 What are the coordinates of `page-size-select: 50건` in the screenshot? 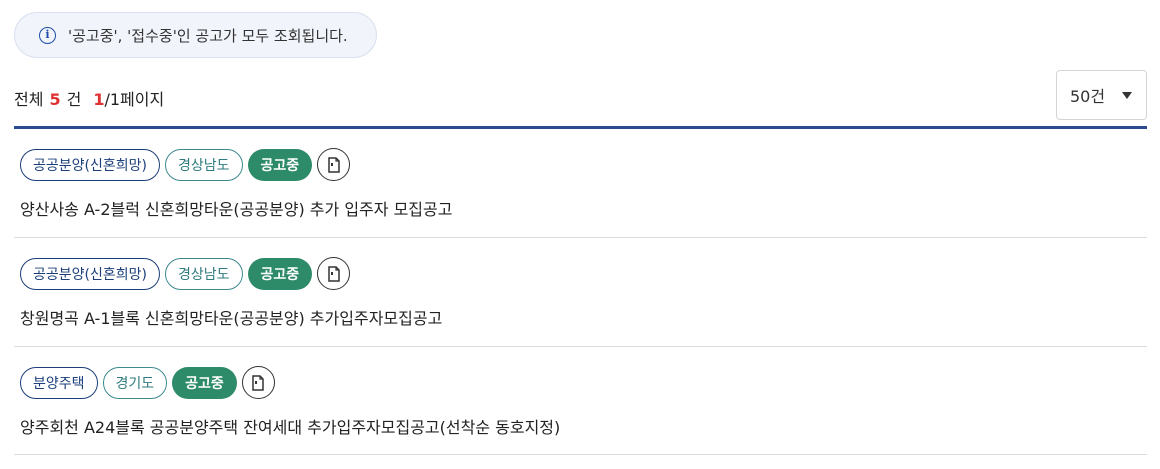 It's located at (1101, 95).